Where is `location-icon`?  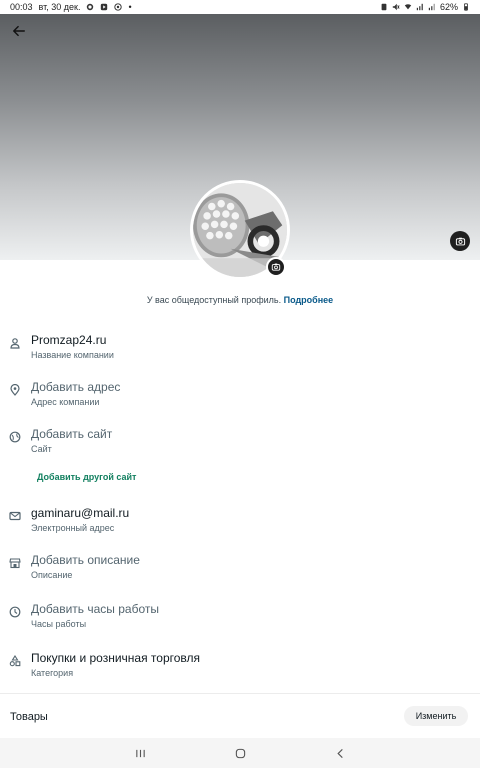 location-icon is located at coordinates (15, 390).